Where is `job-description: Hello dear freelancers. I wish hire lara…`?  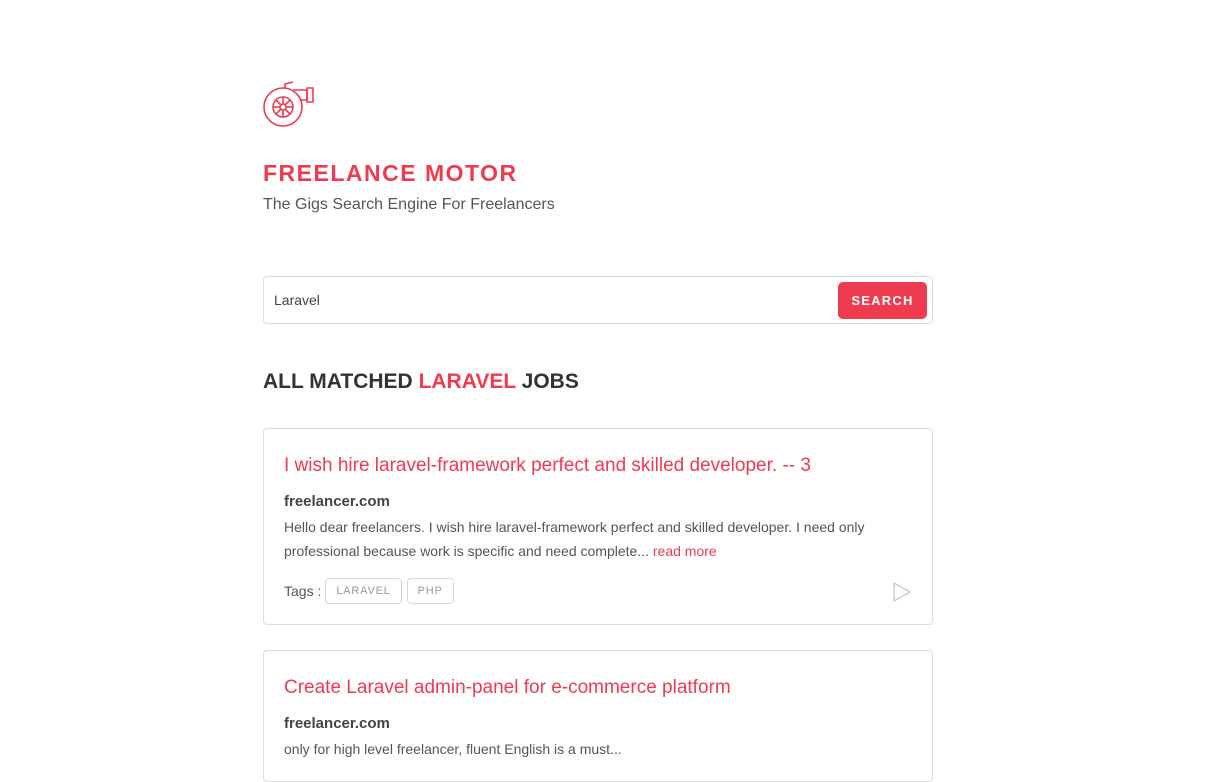
job-description: Hello dear freelancers. I wish hire lara… is located at coordinates (594, 539).